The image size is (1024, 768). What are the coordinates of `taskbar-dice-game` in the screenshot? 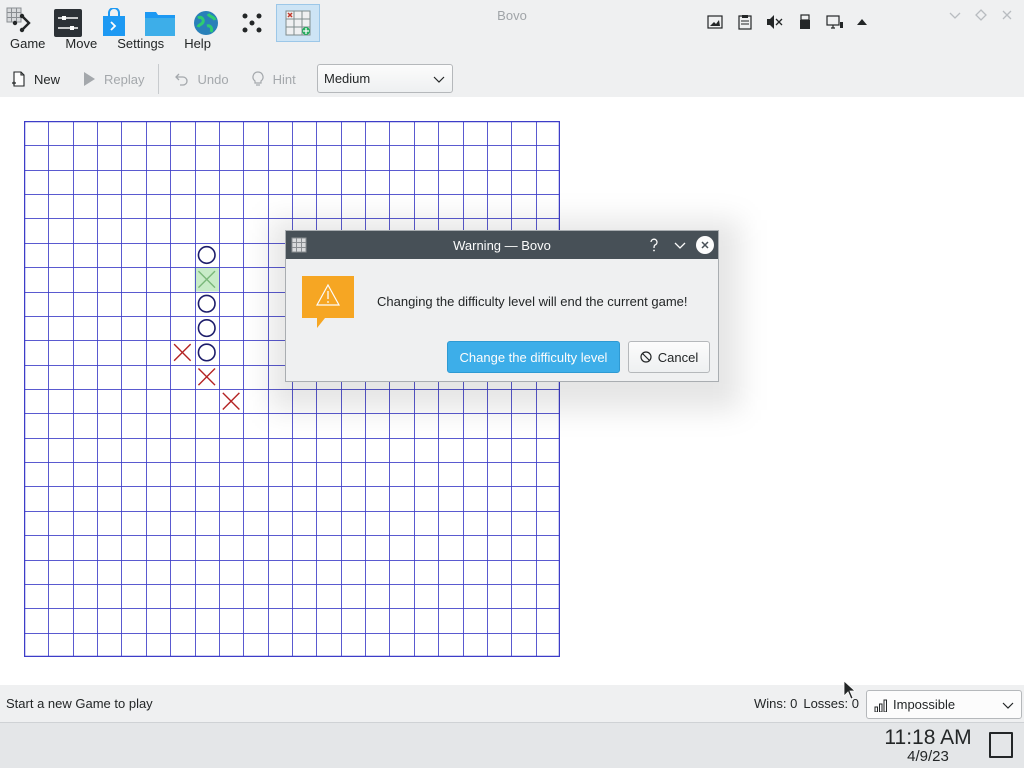 It's located at (252, 23).